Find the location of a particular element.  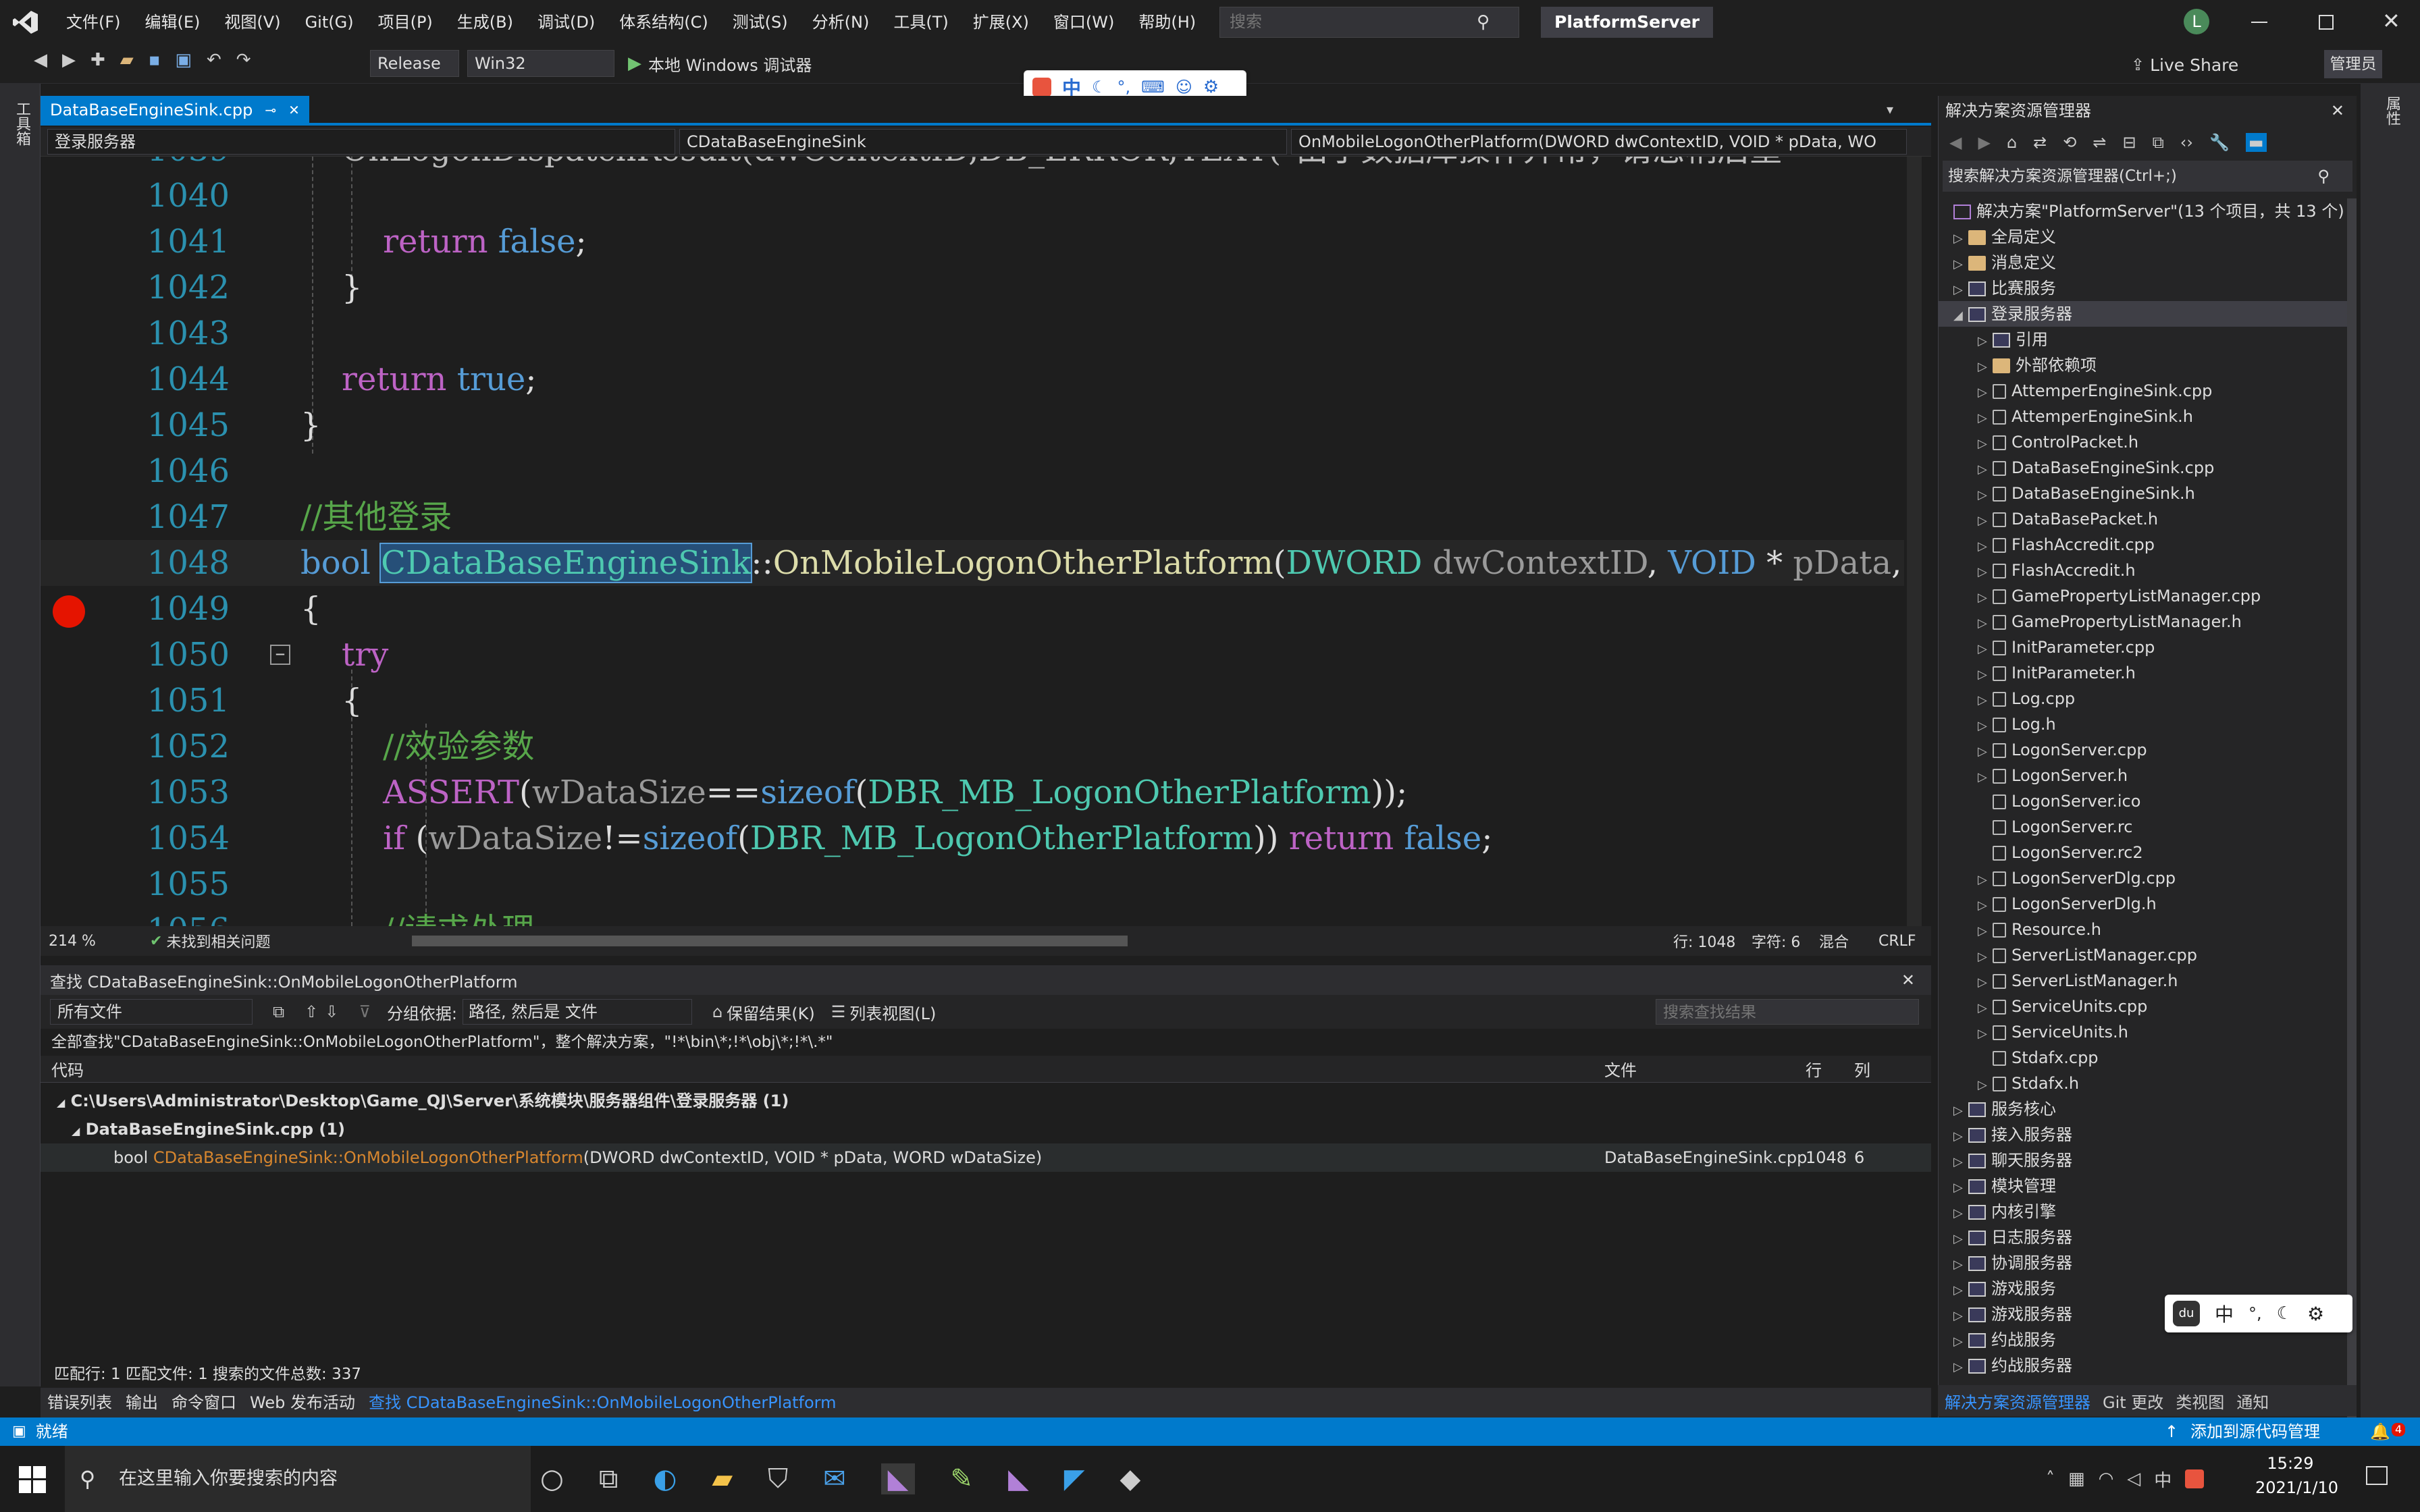

menu-window: 窗口(W) is located at coordinates (1083, 22).